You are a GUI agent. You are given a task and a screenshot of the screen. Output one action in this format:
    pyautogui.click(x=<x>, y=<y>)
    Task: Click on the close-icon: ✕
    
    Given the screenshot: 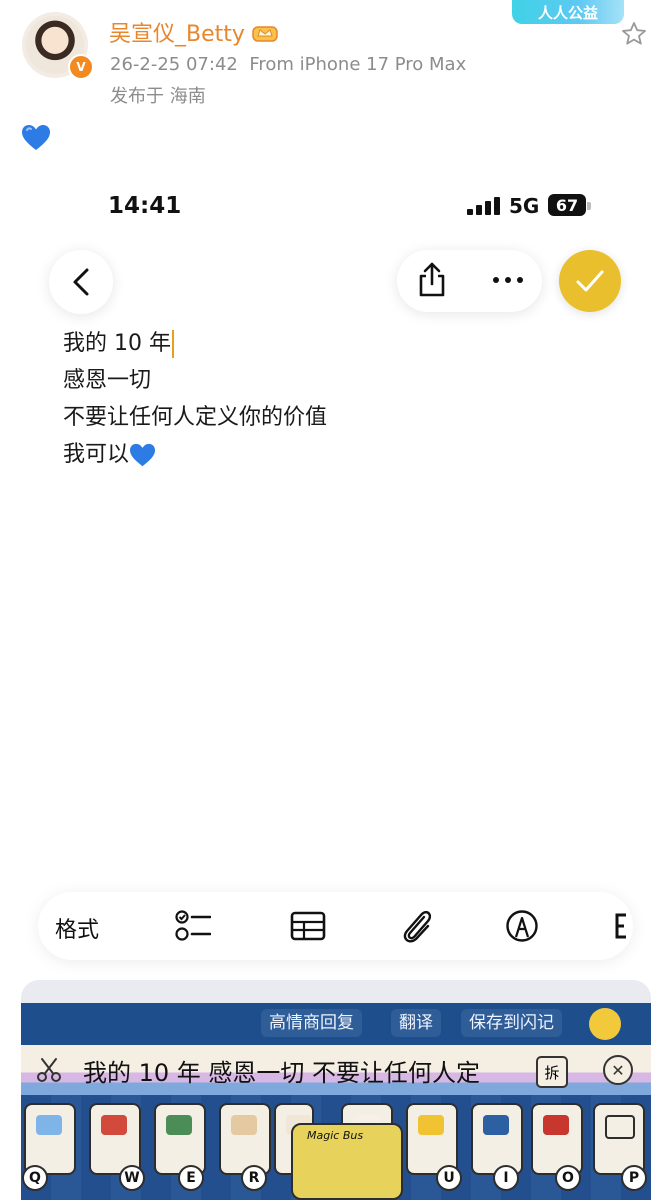 What is the action you would take?
    pyautogui.click(x=618, y=1070)
    